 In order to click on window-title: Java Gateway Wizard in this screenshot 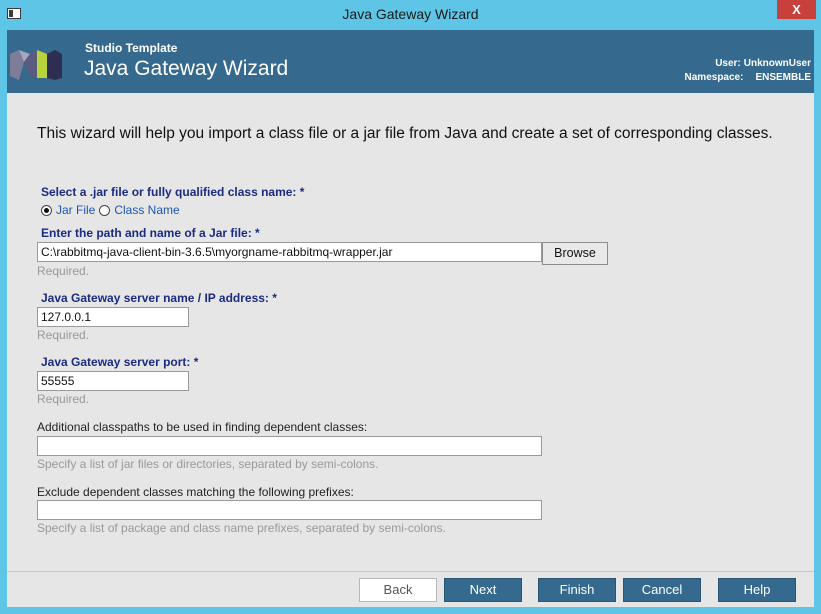, I will do `click(410, 14)`.